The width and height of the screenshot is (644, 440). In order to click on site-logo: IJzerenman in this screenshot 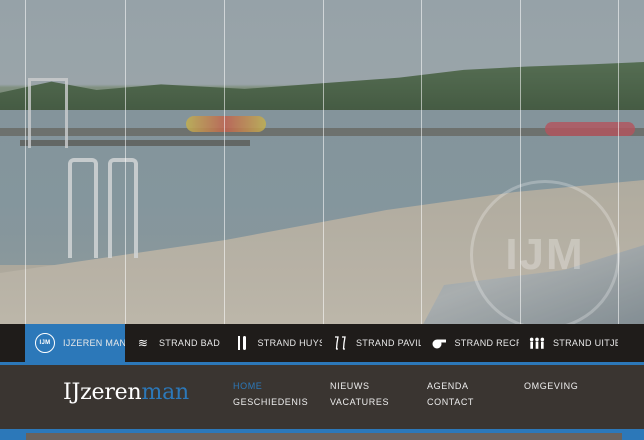, I will do `click(126, 393)`.